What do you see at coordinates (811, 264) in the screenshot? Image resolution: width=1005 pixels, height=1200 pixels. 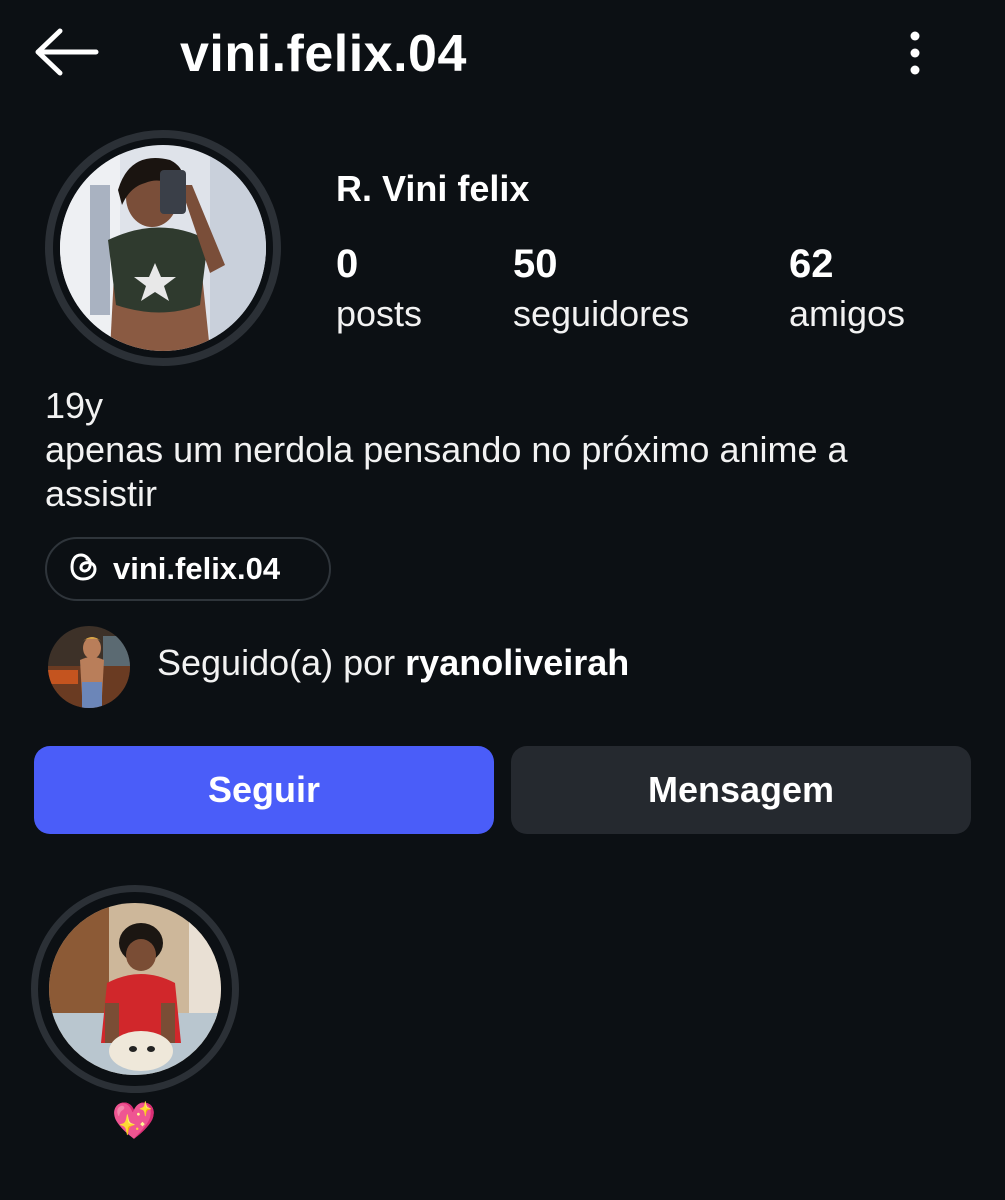 I see `stat-friends-value: 62` at bounding box center [811, 264].